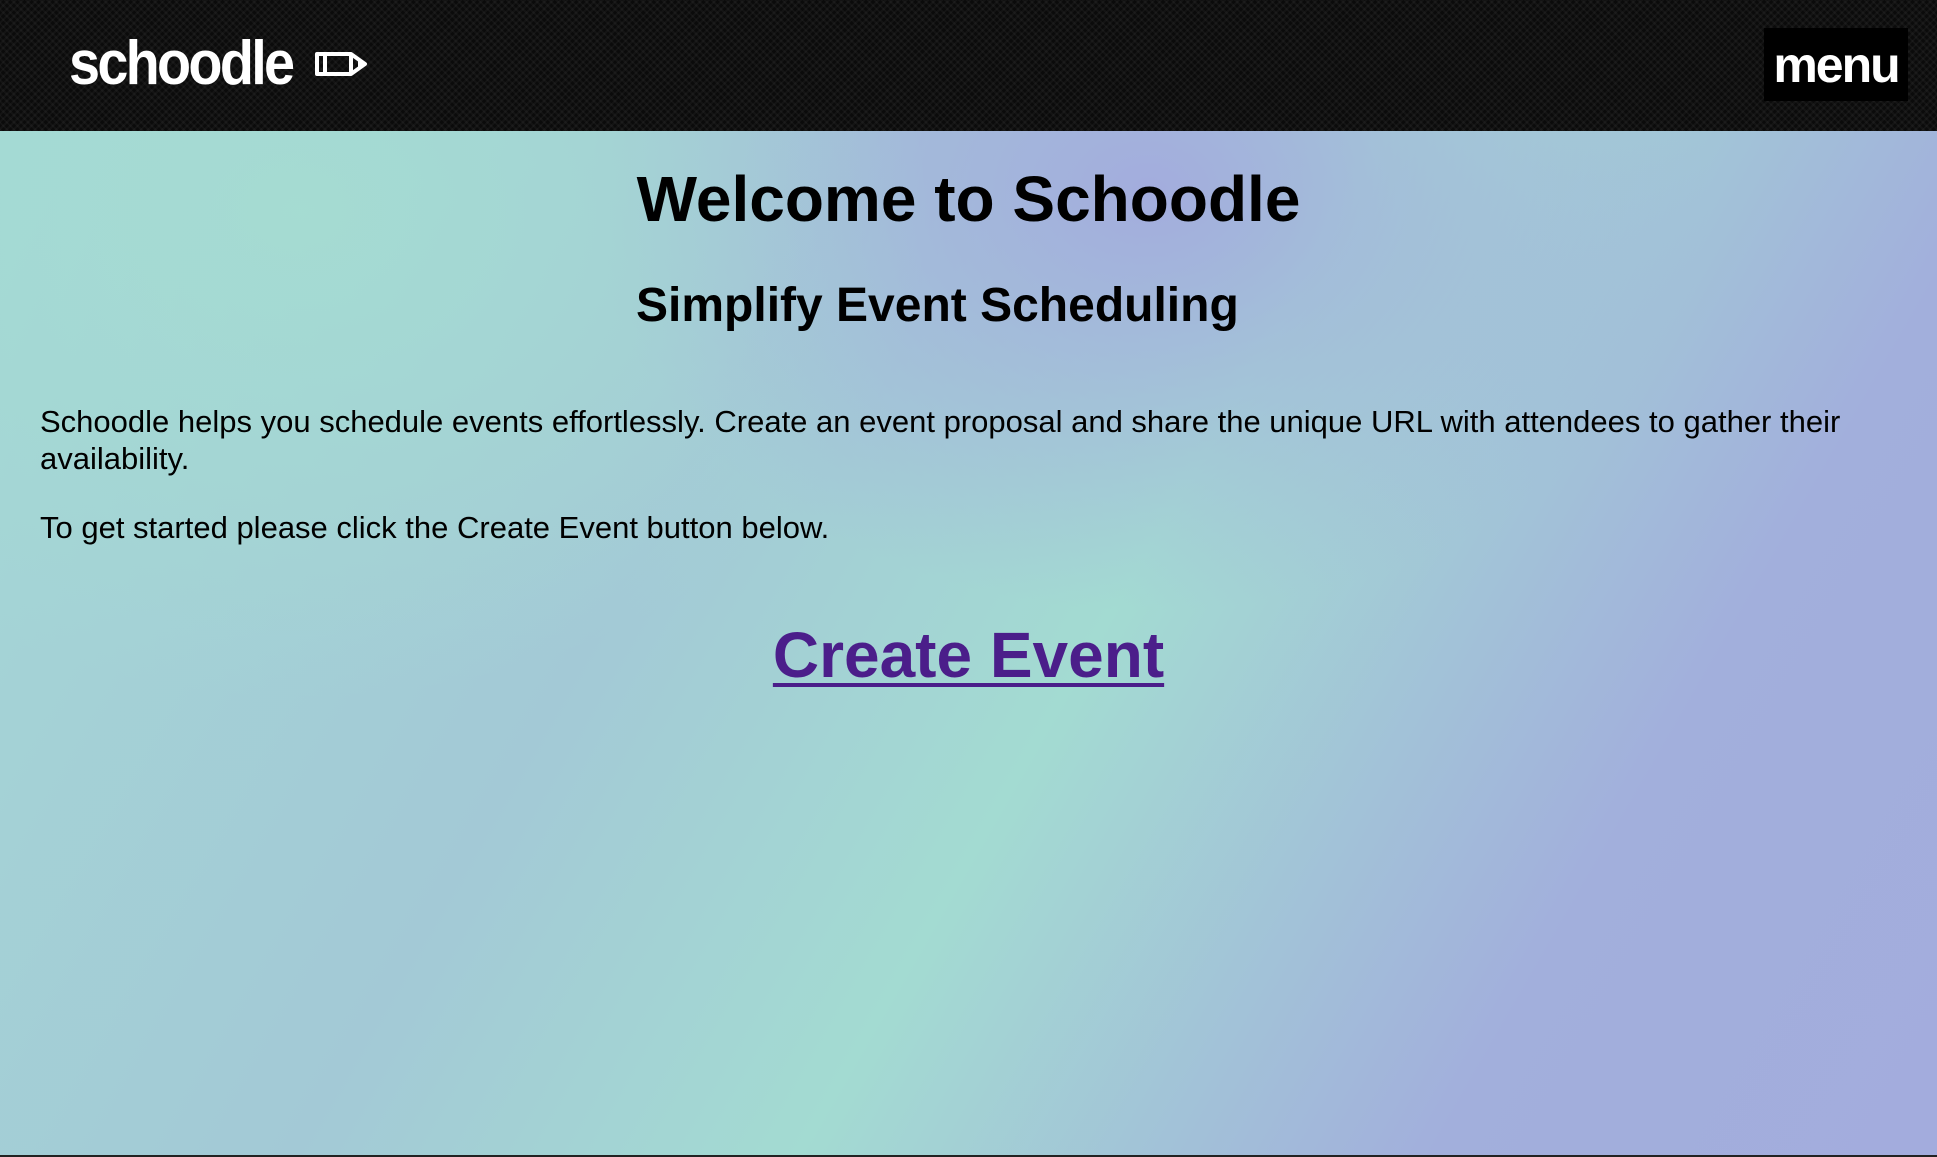 Image resolution: width=1937 pixels, height=1157 pixels. Describe the element at coordinates (968, 199) in the screenshot. I see `page-title: Welcome to Schoodle` at that location.